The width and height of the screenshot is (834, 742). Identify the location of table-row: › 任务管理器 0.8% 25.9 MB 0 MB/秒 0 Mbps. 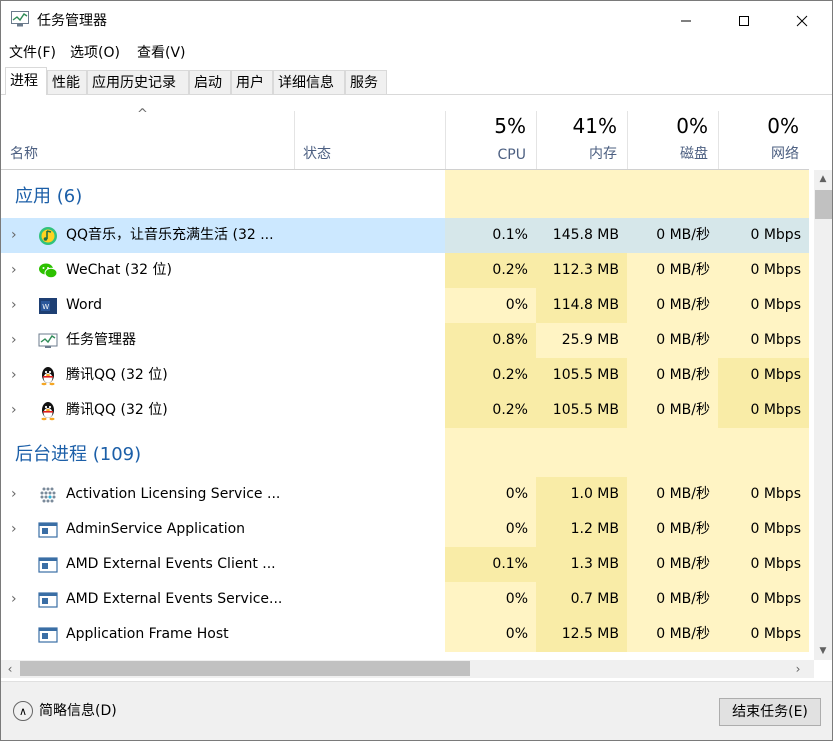
(405, 340).